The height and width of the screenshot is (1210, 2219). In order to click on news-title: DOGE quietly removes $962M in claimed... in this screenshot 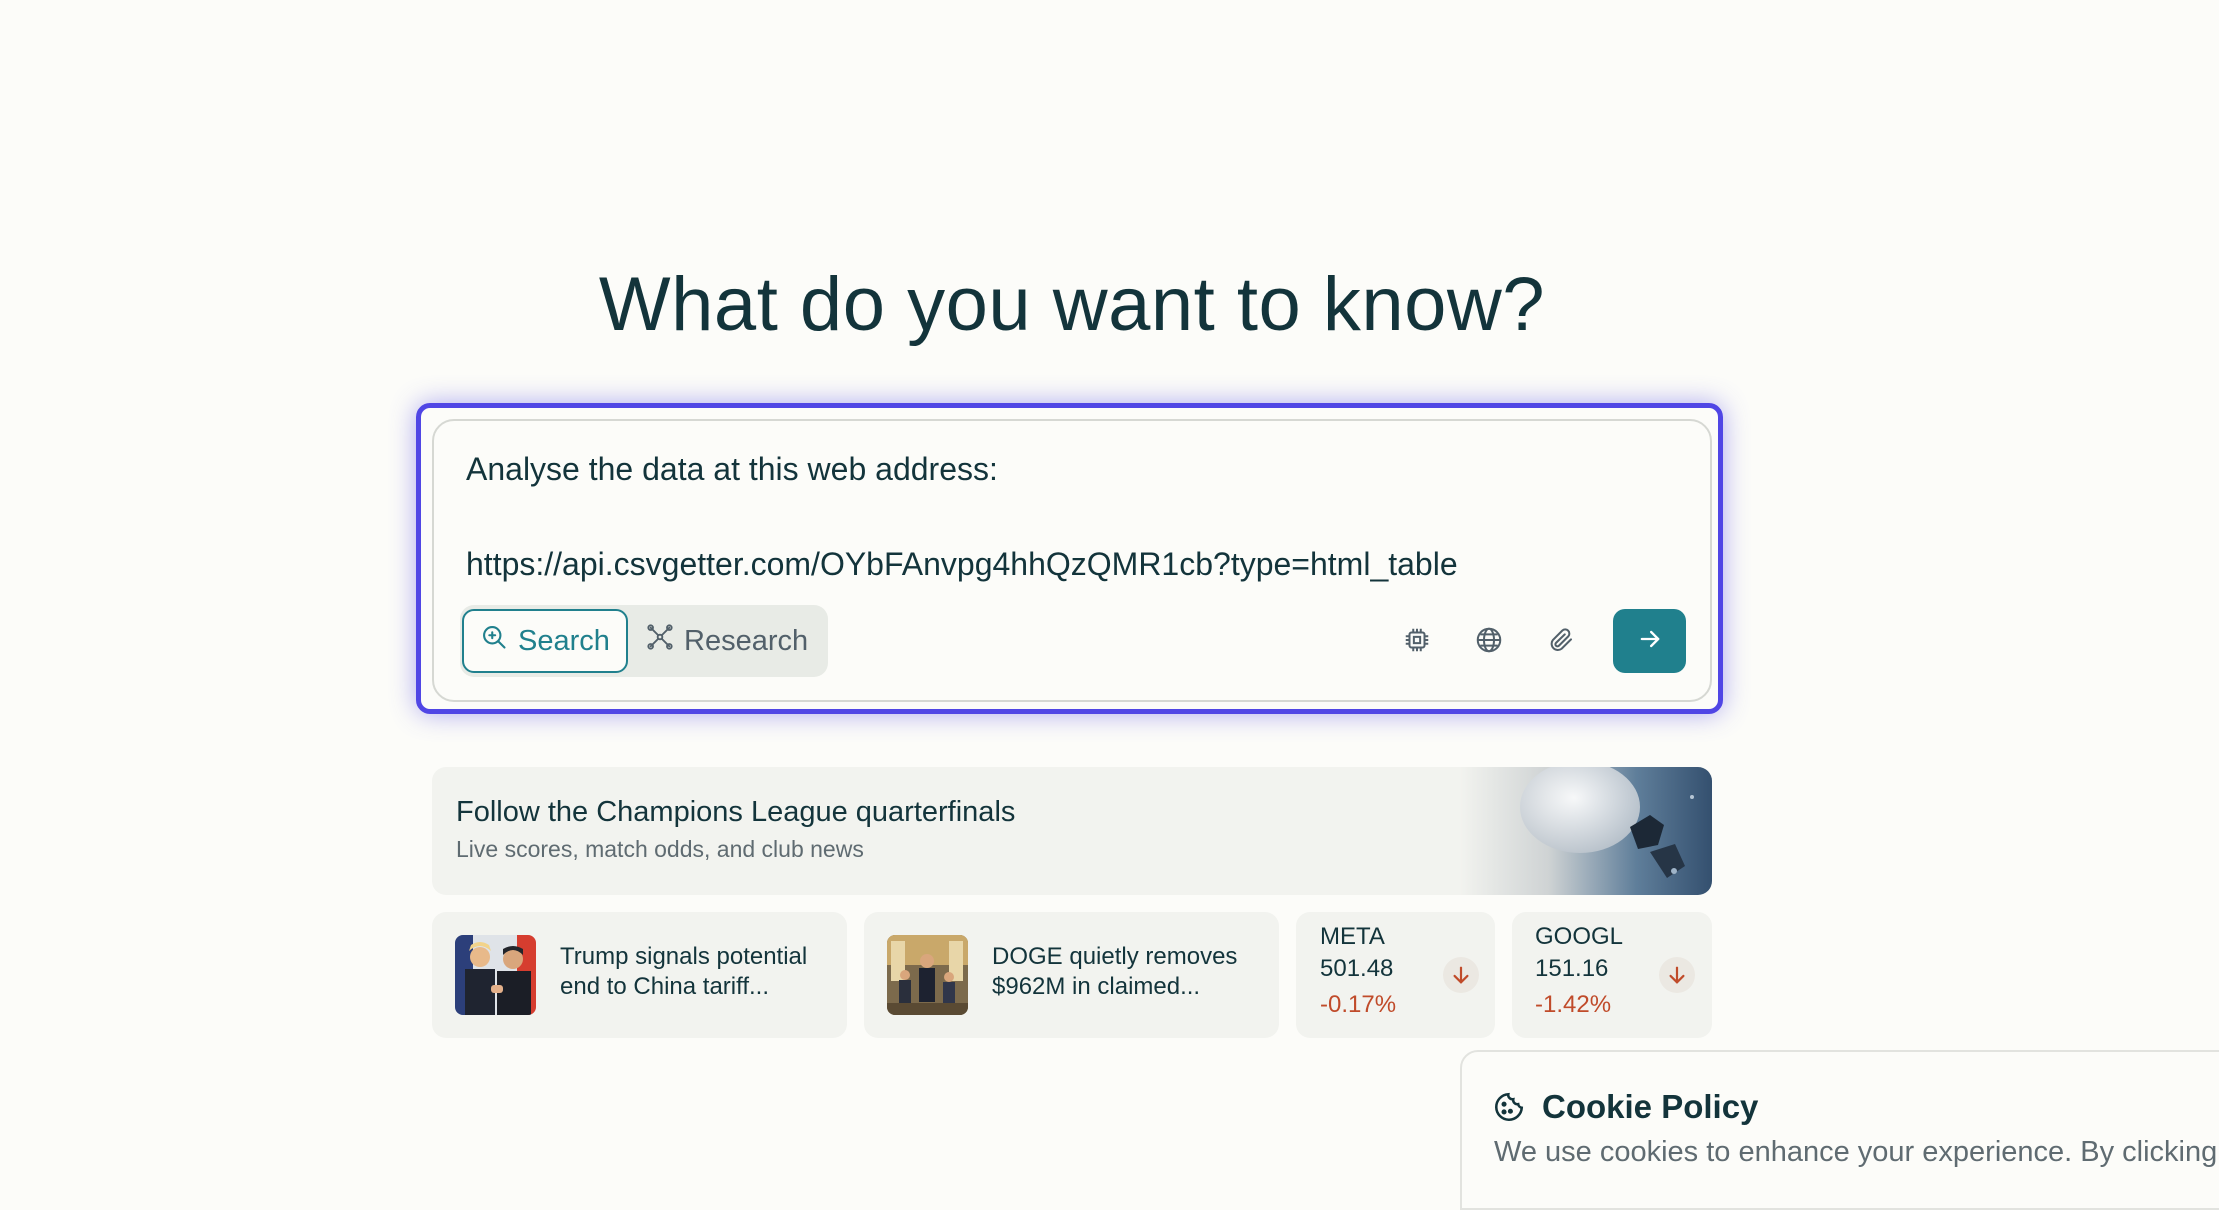, I will do `click(1115, 971)`.